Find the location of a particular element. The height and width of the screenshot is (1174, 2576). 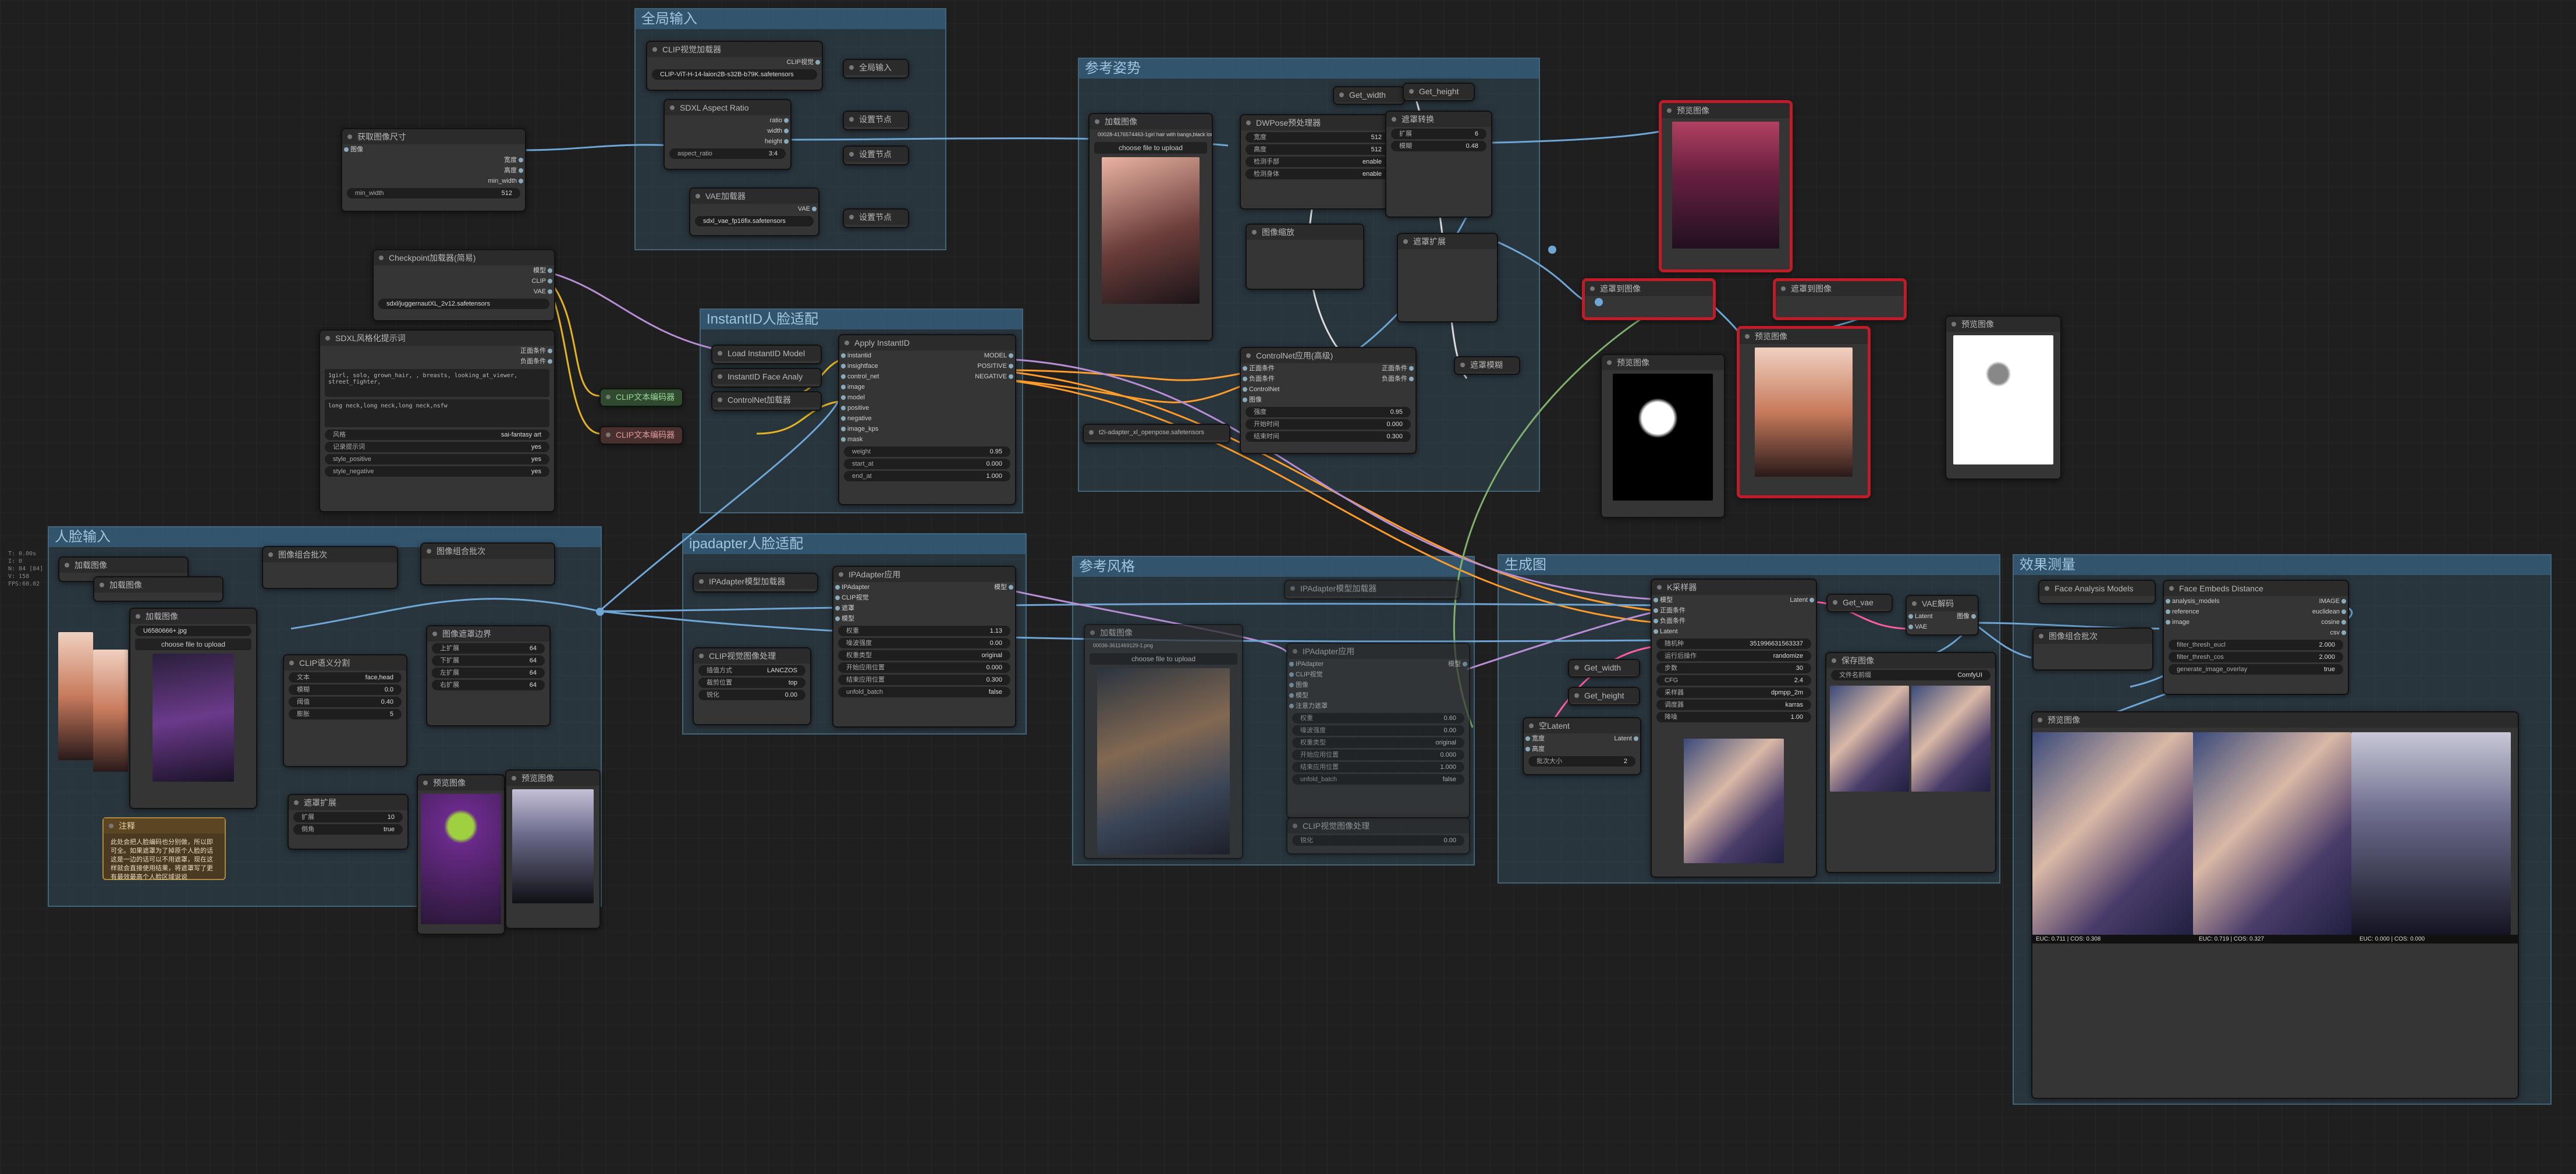

preview-white-mask-node: 预览图像 is located at coordinates (2003, 397).